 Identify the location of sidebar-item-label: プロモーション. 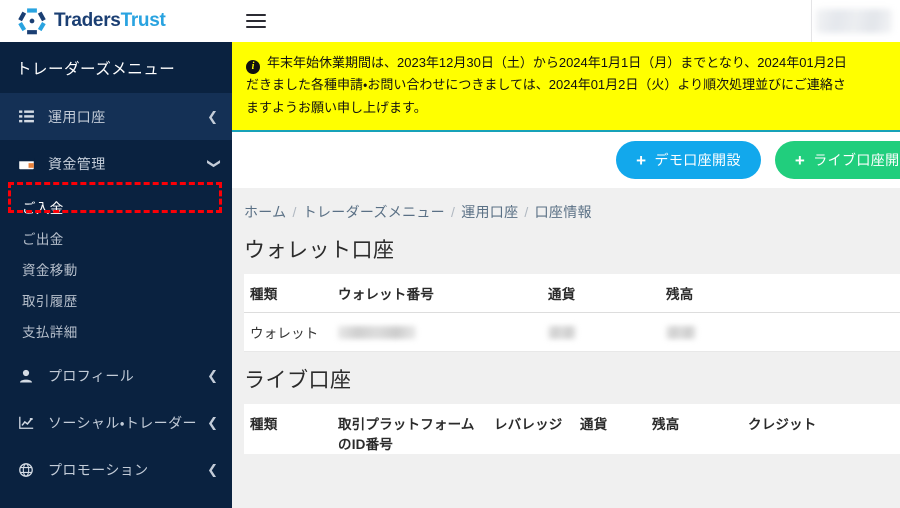
(98, 469).